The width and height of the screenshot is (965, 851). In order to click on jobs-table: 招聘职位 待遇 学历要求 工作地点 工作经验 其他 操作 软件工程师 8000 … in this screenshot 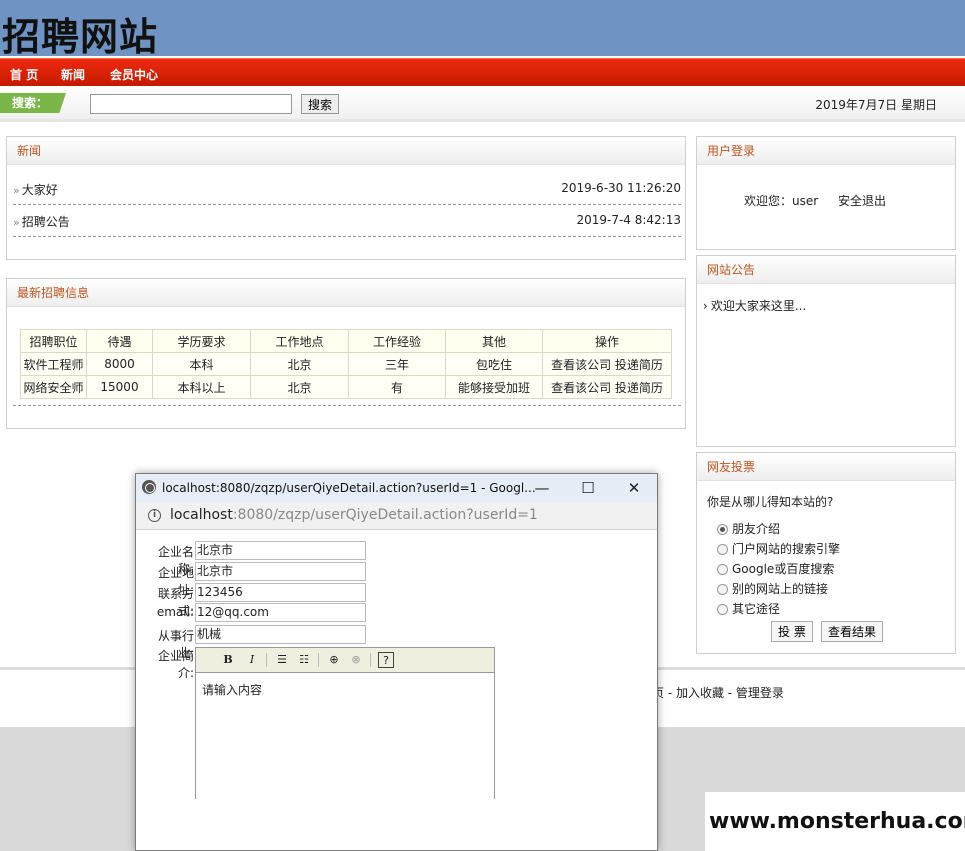, I will do `click(346, 364)`.